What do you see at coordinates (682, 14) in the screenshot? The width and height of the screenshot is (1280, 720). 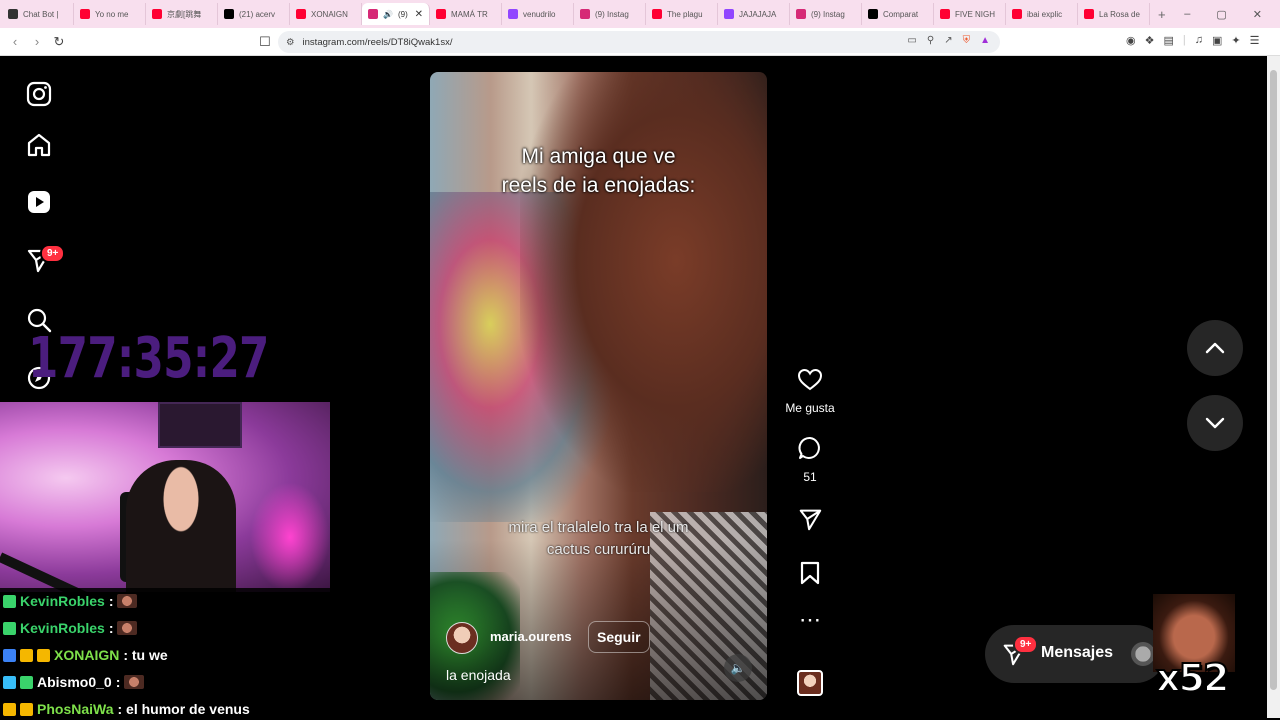 I see `browser-tab: The plagu` at bounding box center [682, 14].